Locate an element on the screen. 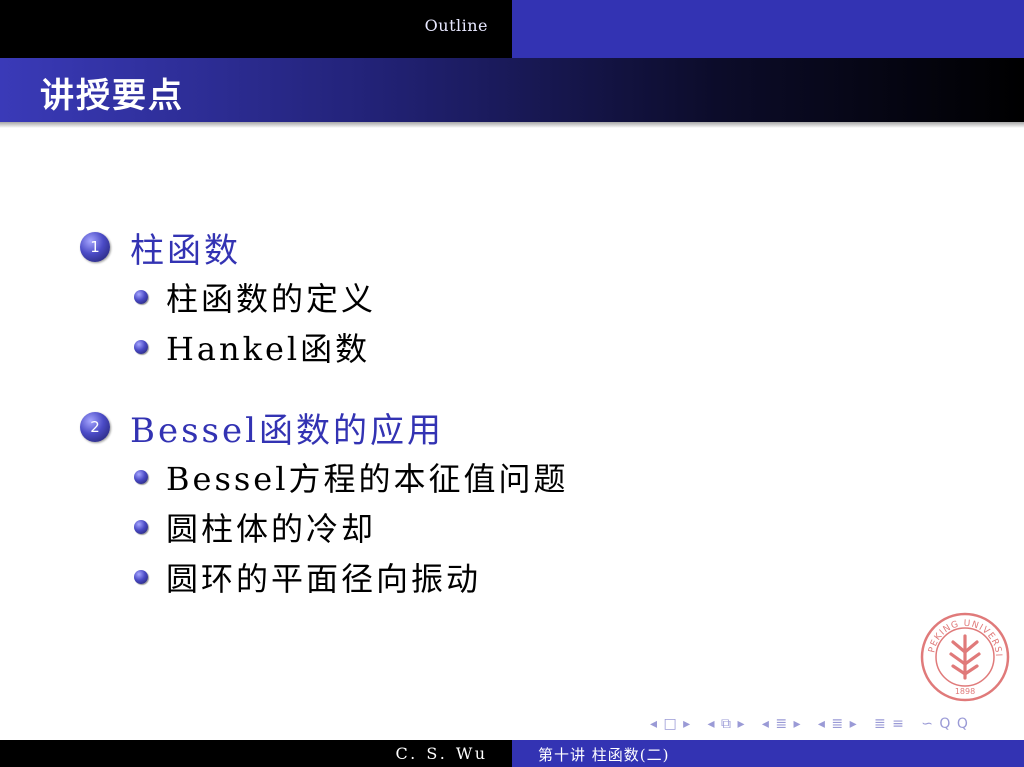 This screenshot has width=1024, height=767. footer-lecture-title: 第十讲 柱函数(二) is located at coordinates (604, 755).